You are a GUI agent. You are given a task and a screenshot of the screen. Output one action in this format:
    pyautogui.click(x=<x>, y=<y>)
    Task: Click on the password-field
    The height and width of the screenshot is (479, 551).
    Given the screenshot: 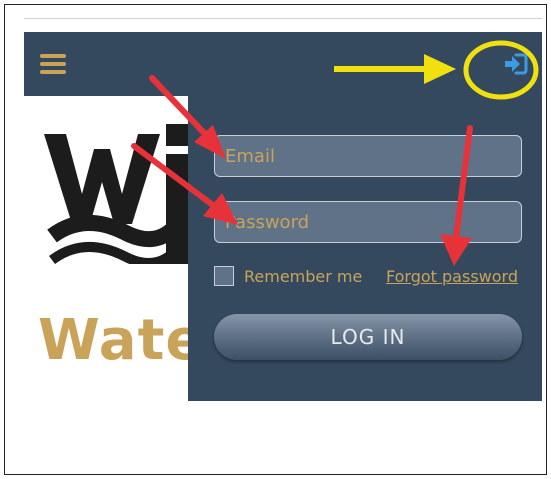 What is the action you would take?
    pyautogui.click(x=368, y=222)
    